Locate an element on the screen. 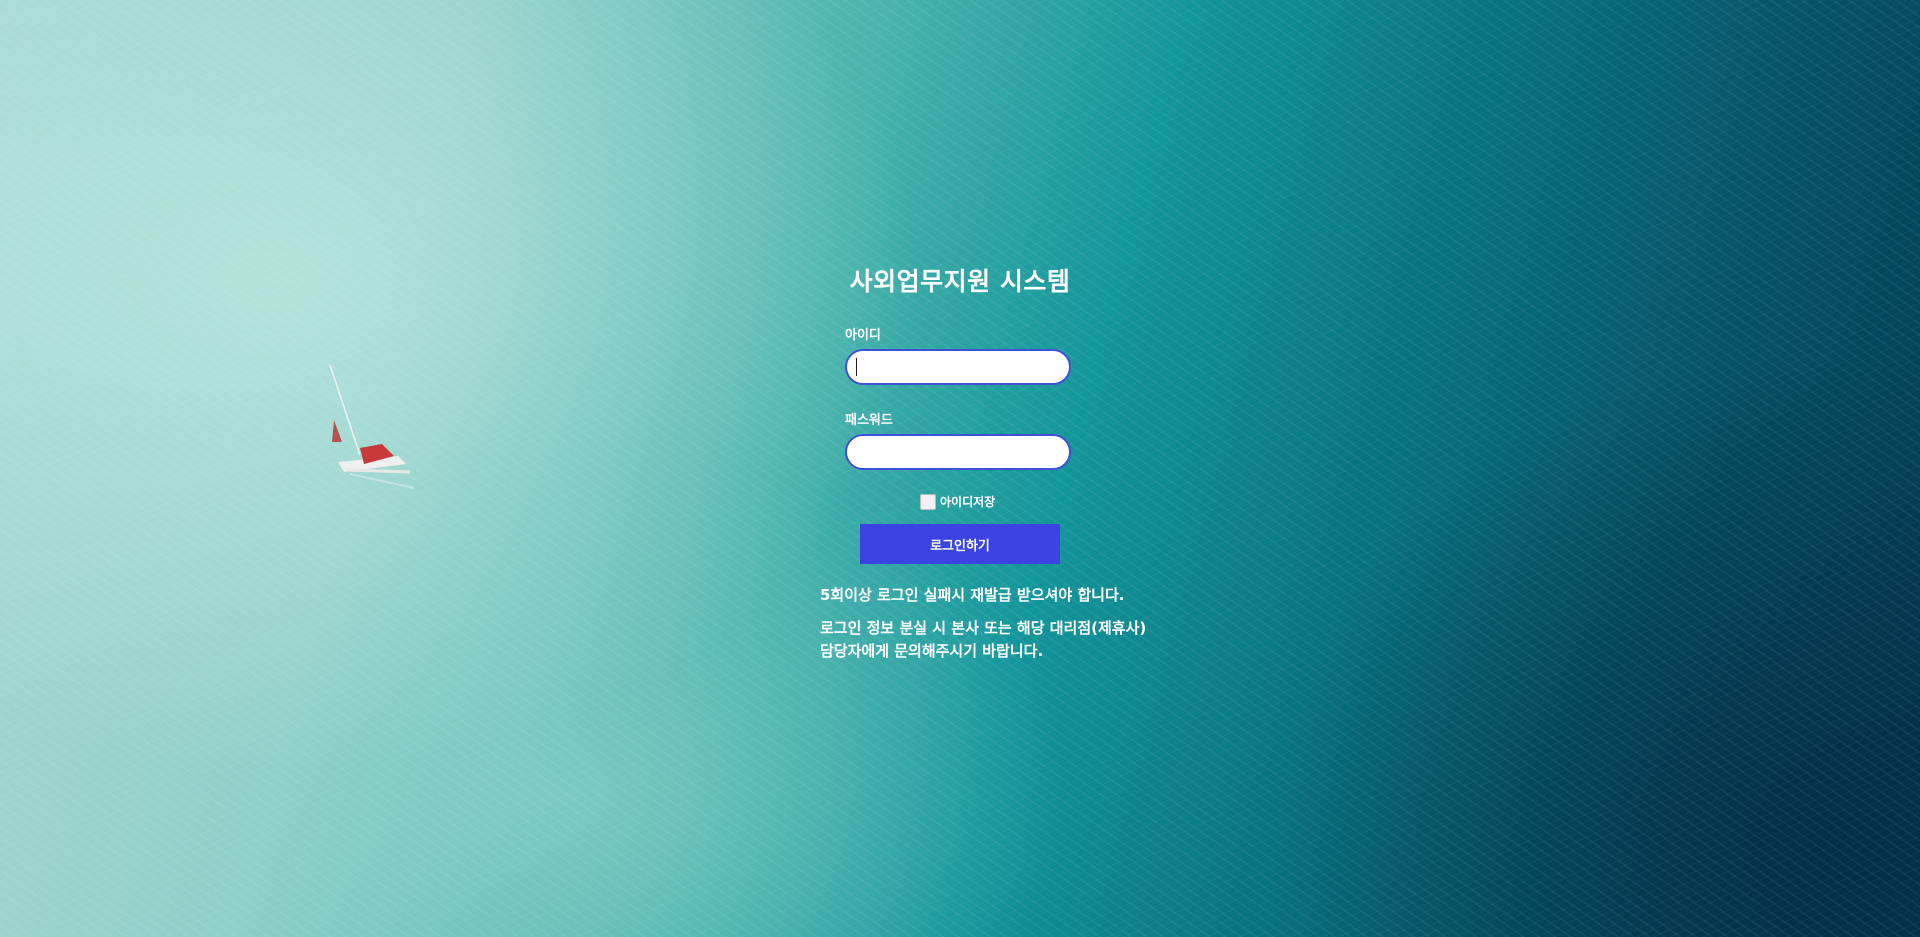 The height and width of the screenshot is (937, 1920). id-input is located at coordinates (958, 367).